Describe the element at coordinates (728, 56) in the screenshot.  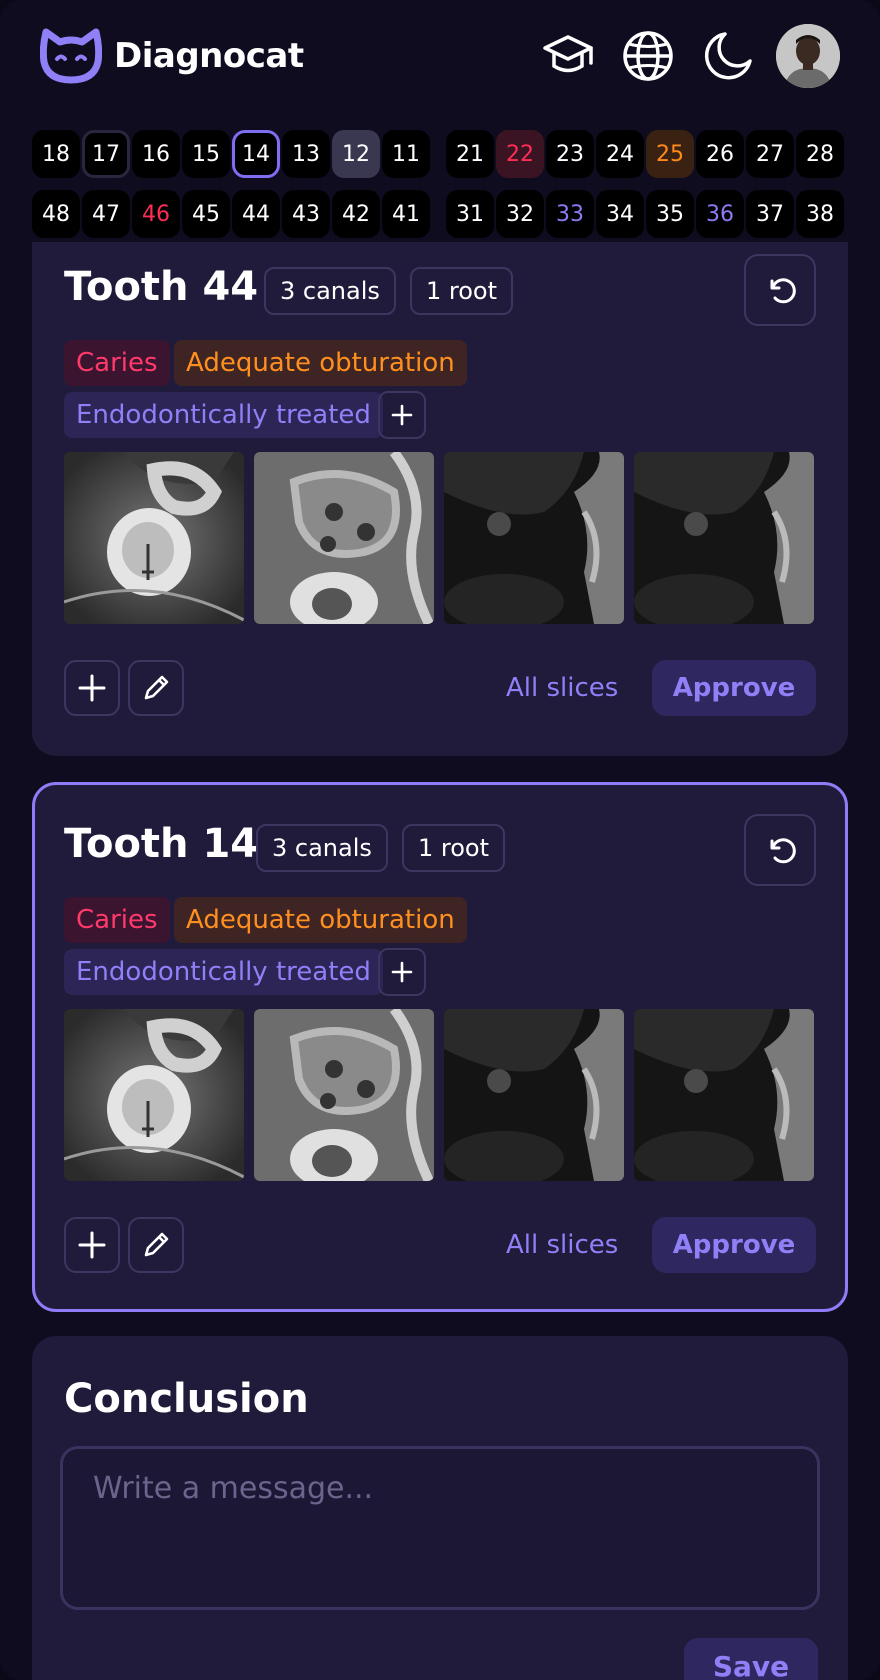
I see `moon-icon` at that location.